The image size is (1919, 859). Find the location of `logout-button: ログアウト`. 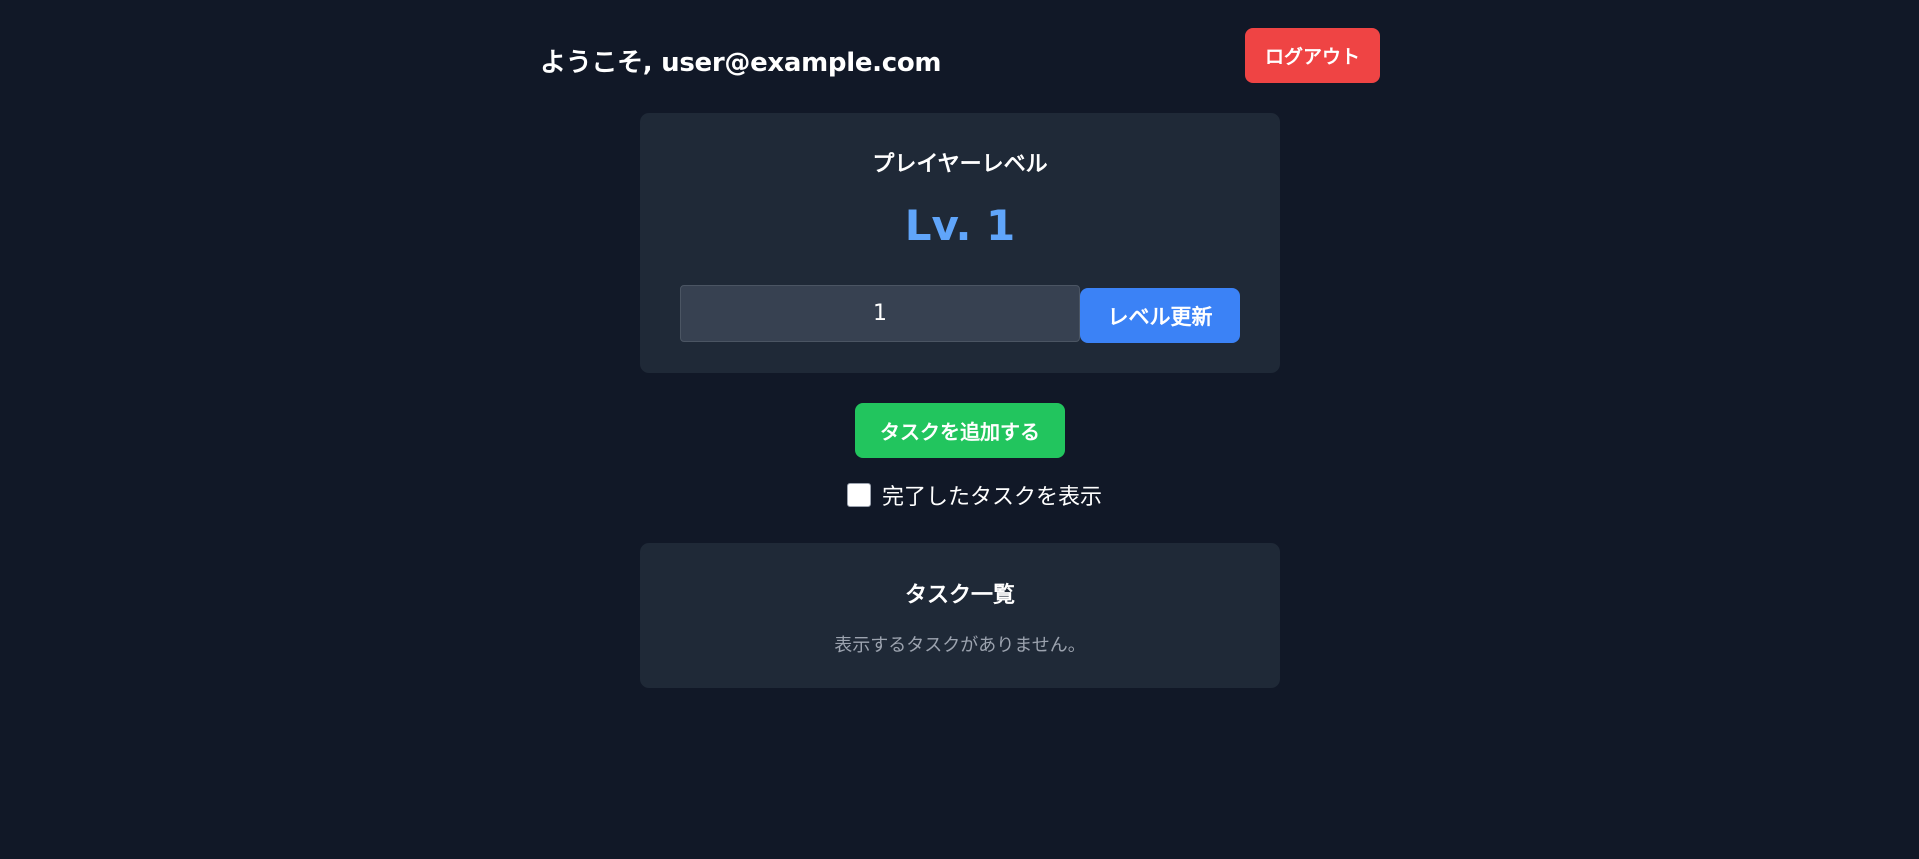

logout-button: ログアウト is located at coordinates (1312, 55).